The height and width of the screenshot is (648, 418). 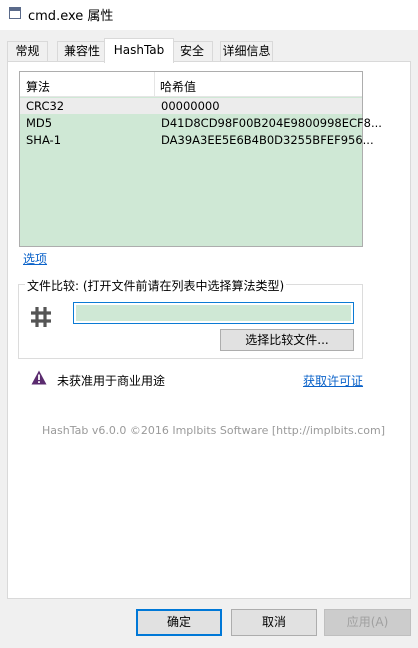 I want to click on table-row: CRC32 00000000, so click(x=191, y=106).